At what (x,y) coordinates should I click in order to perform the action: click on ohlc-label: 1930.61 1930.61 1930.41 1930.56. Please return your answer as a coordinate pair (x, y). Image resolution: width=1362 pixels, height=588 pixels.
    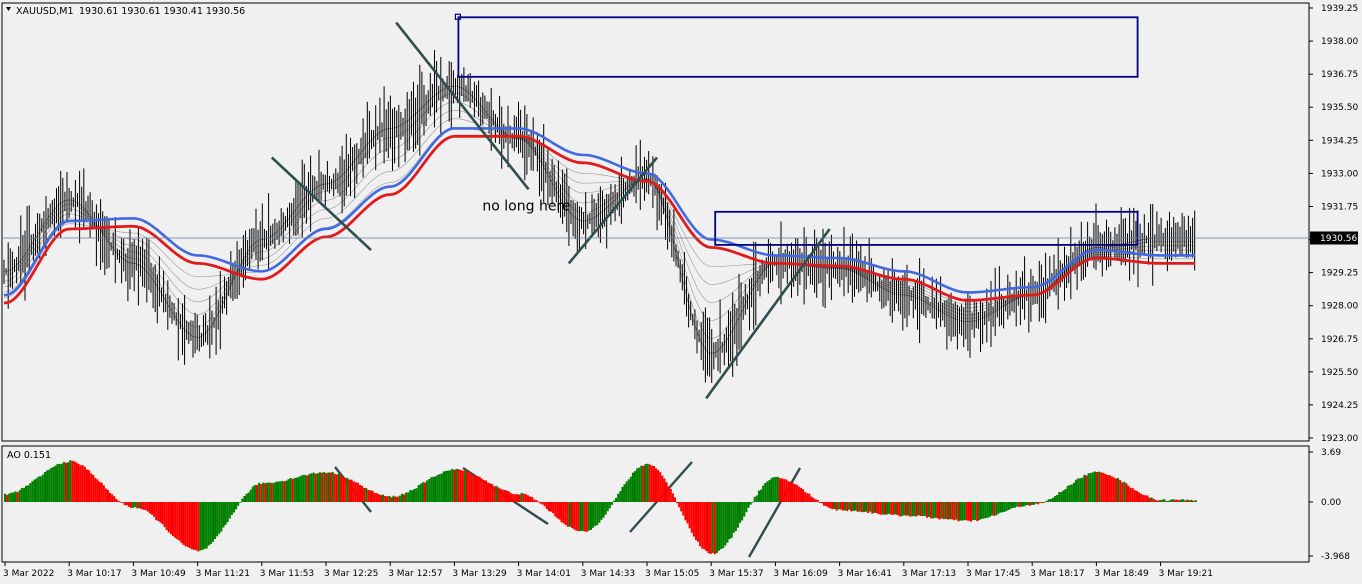
    Looking at the image, I should click on (162, 11).